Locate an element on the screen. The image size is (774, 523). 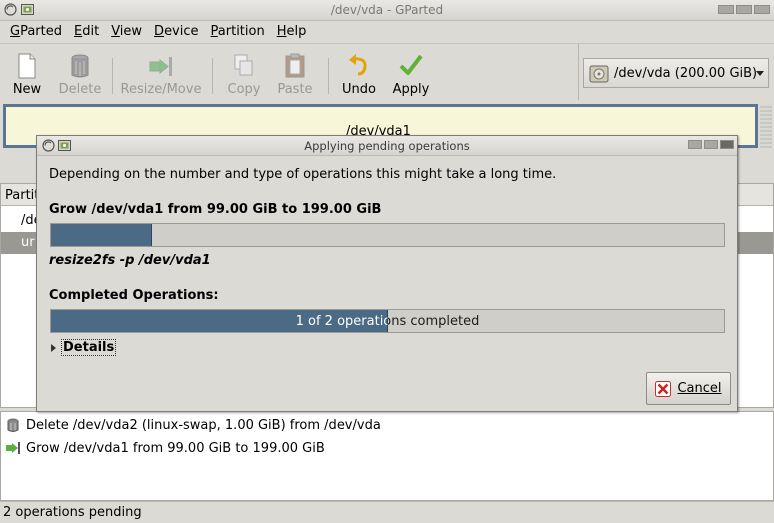
delete-button: Delete is located at coordinates (80, 74).